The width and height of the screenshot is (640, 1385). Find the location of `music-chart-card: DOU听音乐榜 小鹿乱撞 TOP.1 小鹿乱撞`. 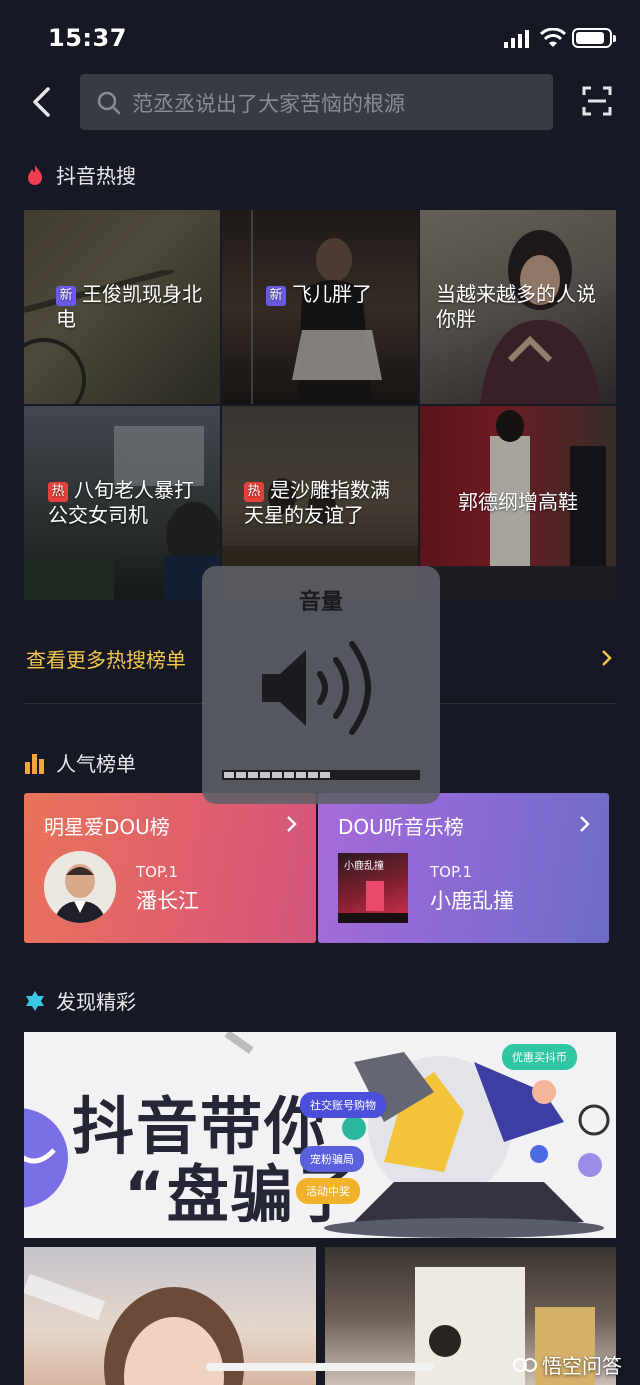

music-chart-card: DOU听音乐榜 小鹿乱撞 TOP.1 小鹿乱撞 is located at coordinates (463, 868).